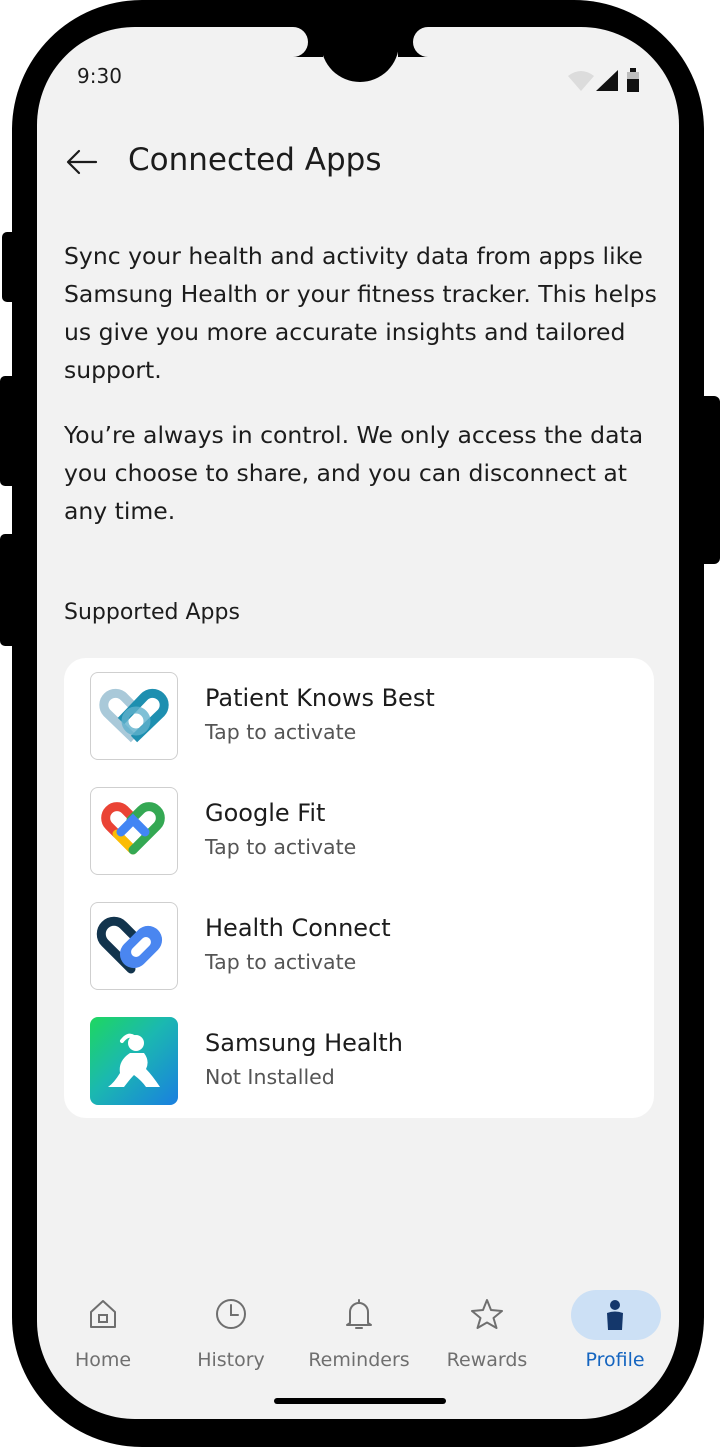 This screenshot has height=1447, width=720. I want to click on signal-icon, so click(607, 80).